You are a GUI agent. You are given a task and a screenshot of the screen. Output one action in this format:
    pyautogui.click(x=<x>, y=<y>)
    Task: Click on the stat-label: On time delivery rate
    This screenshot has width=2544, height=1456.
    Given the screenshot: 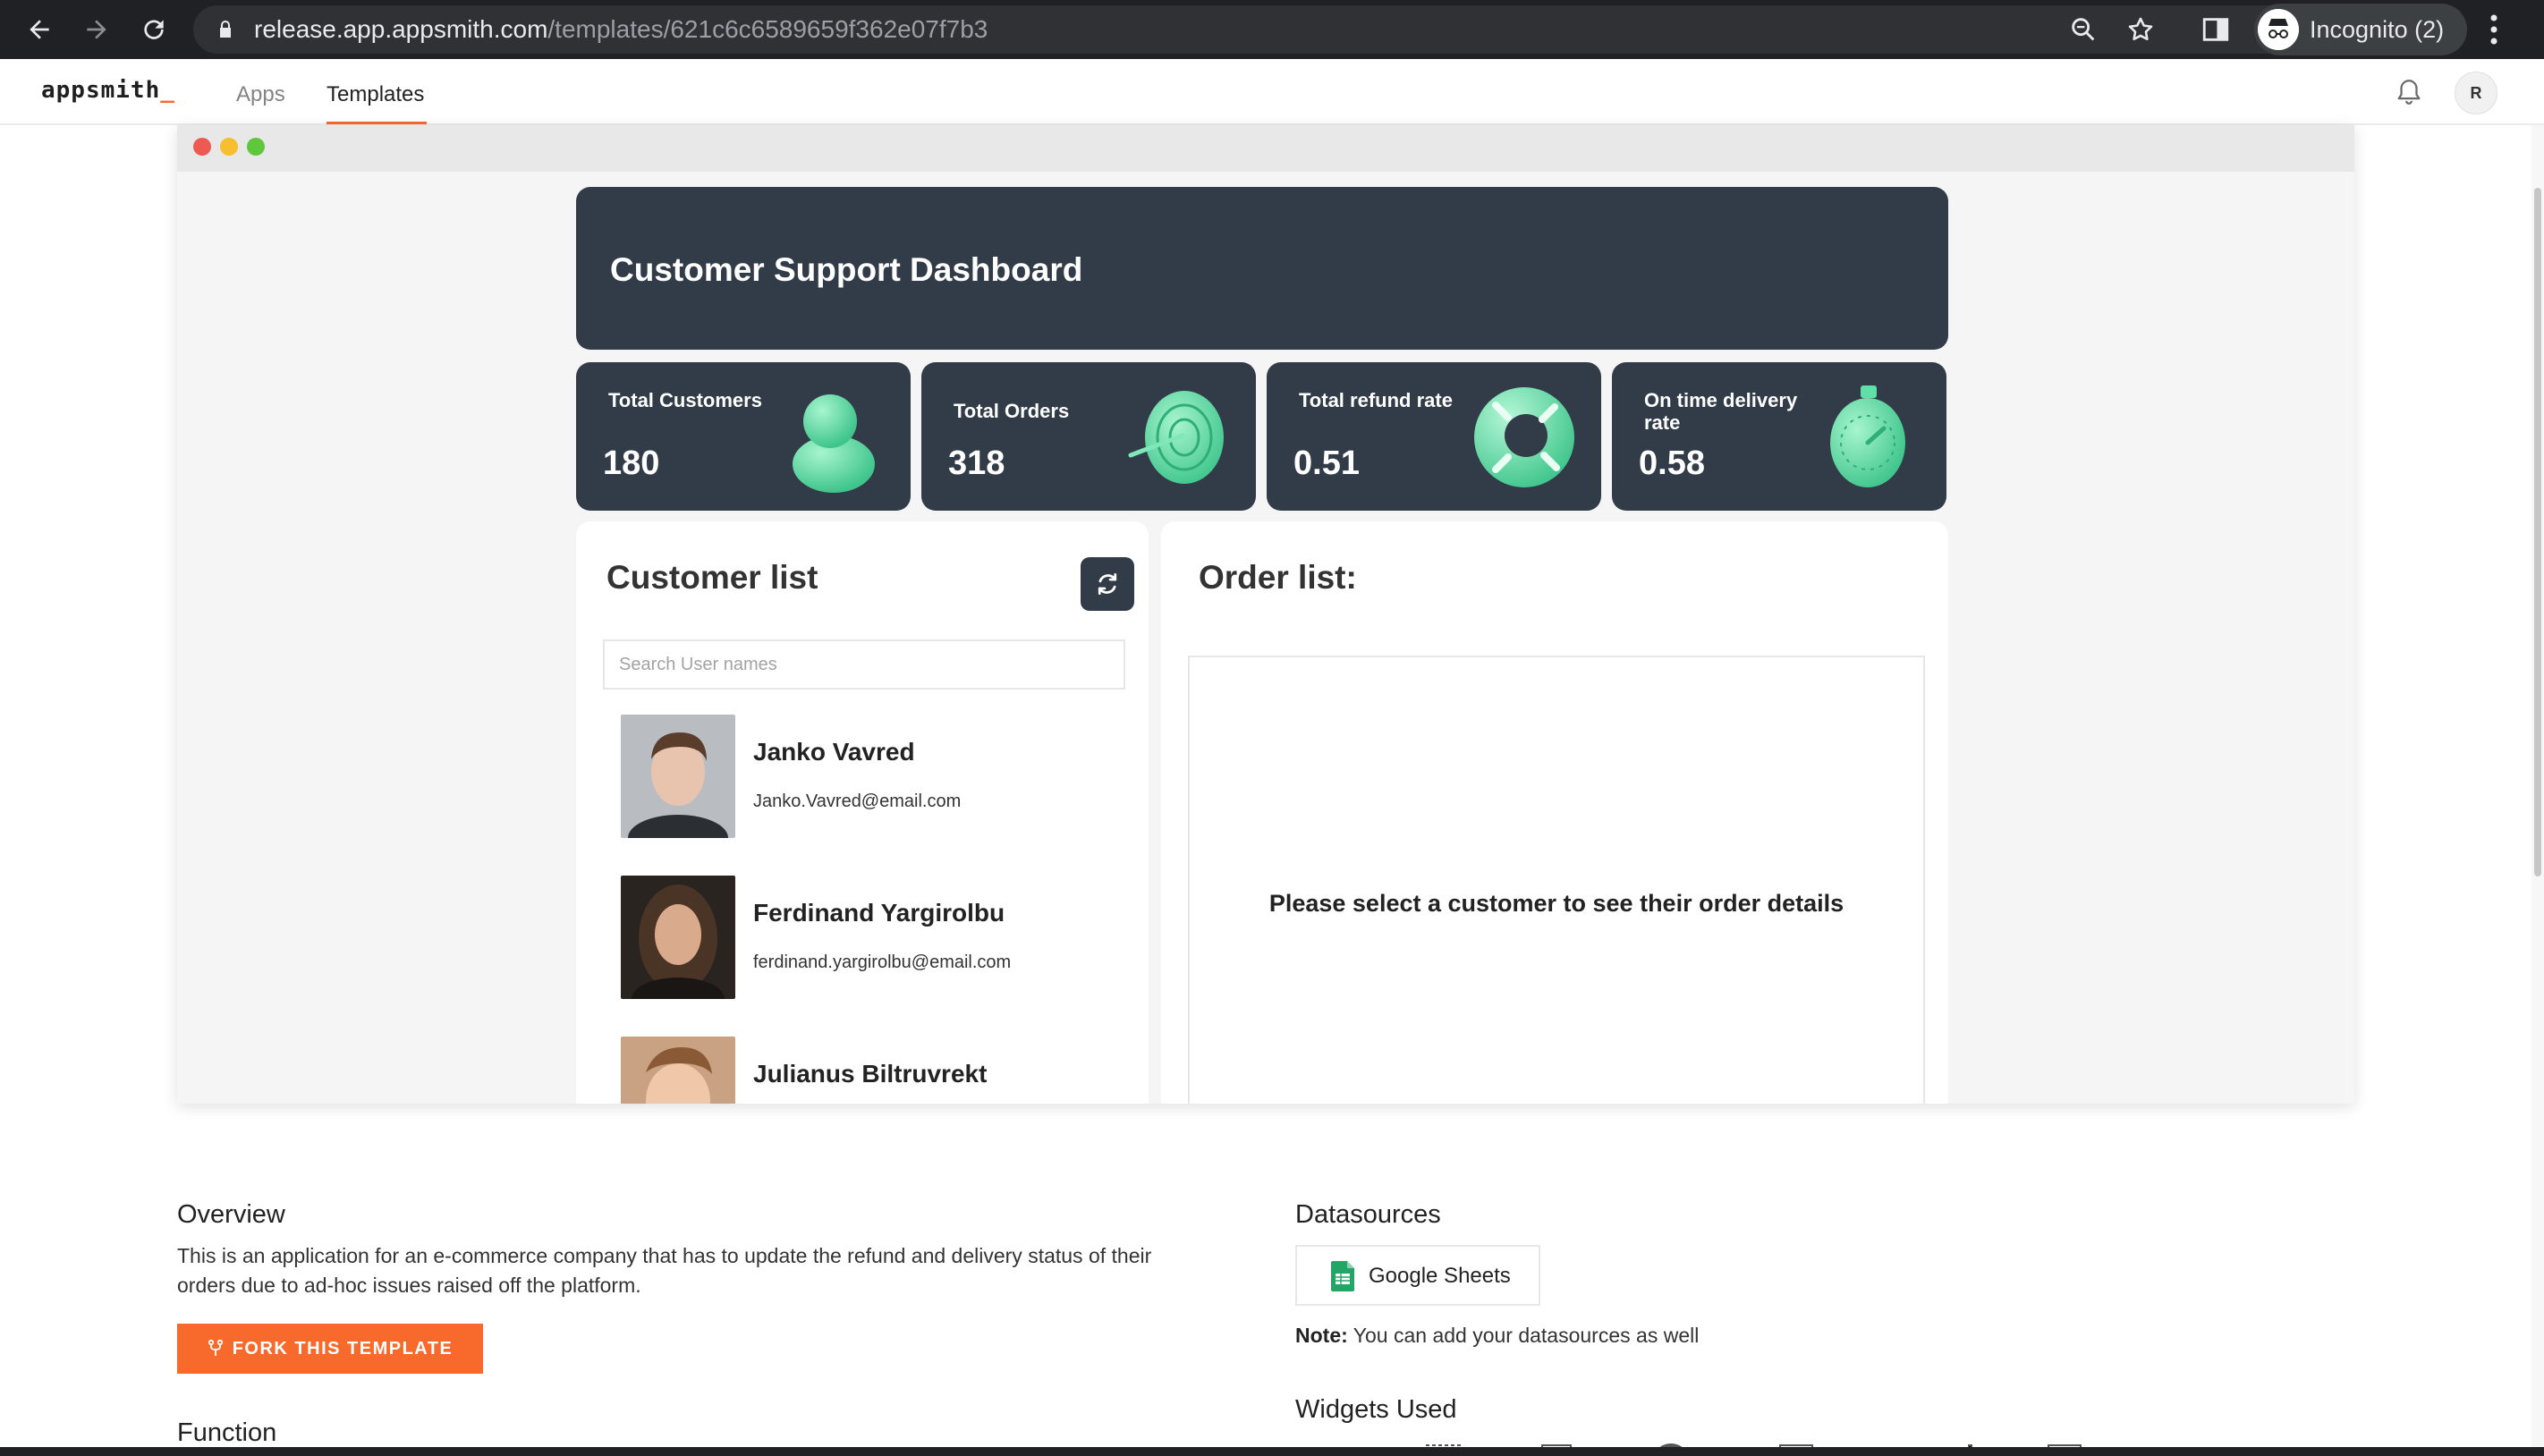 What is the action you would take?
    pyautogui.click(x=1721, y=411)
    